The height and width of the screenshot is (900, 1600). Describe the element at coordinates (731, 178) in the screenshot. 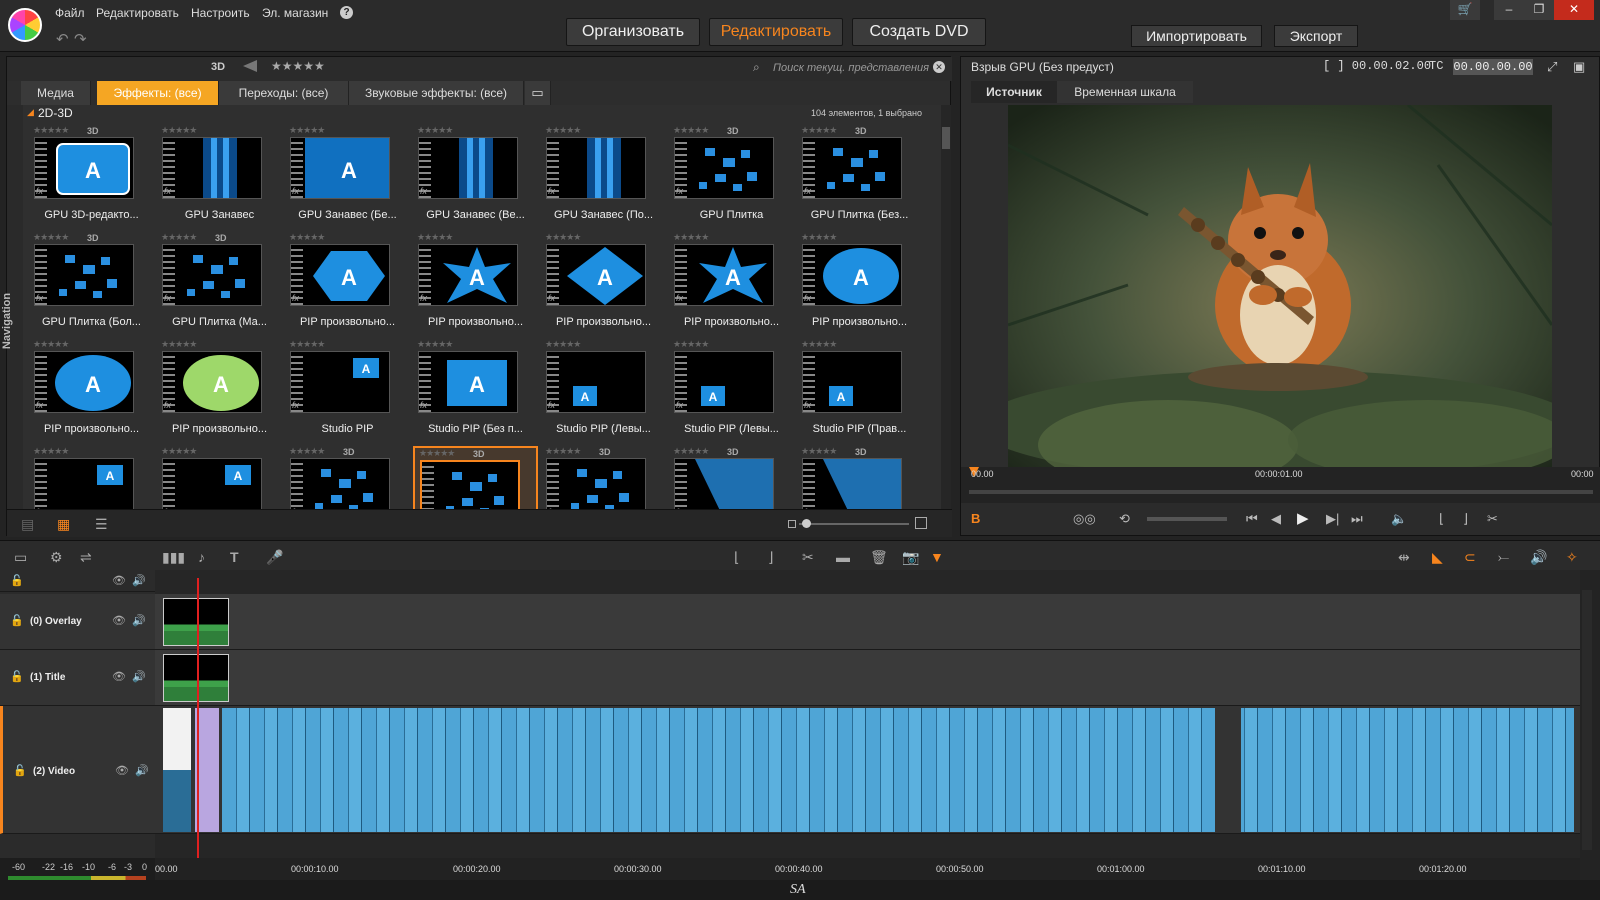

I see `effect-tile: ★★★★★ 3D fx GPU Плитка` at that location.